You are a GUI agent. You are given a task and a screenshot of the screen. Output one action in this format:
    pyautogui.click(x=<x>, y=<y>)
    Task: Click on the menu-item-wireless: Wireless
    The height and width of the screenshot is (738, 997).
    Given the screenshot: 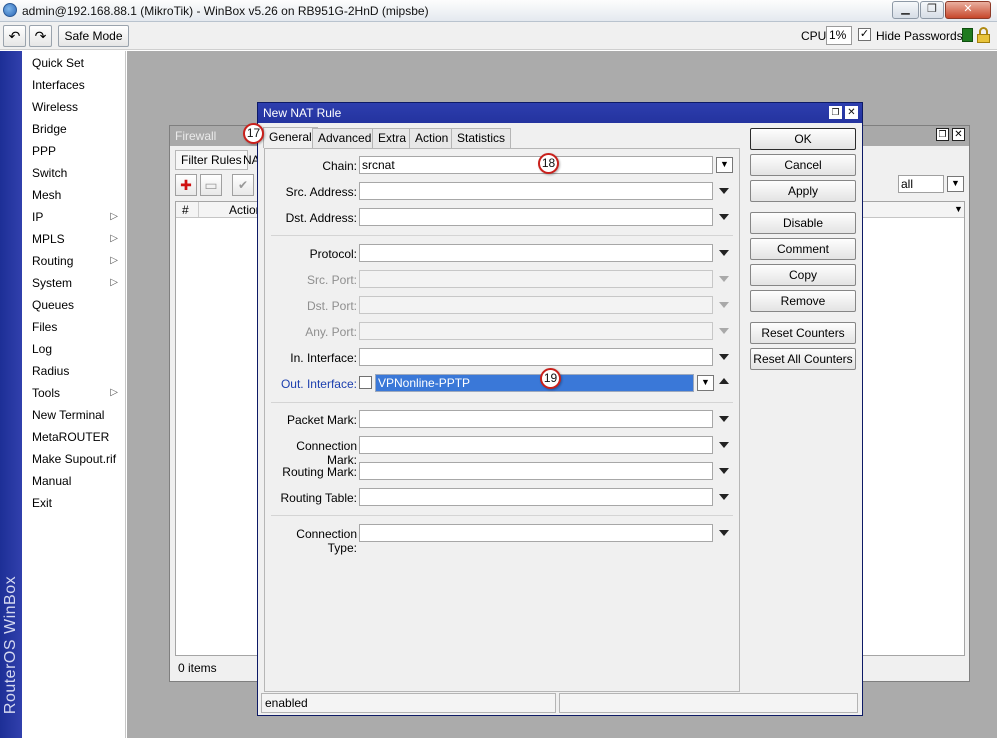 What is the action you would take?
    pyautogui.click(x=74, y=107)
    